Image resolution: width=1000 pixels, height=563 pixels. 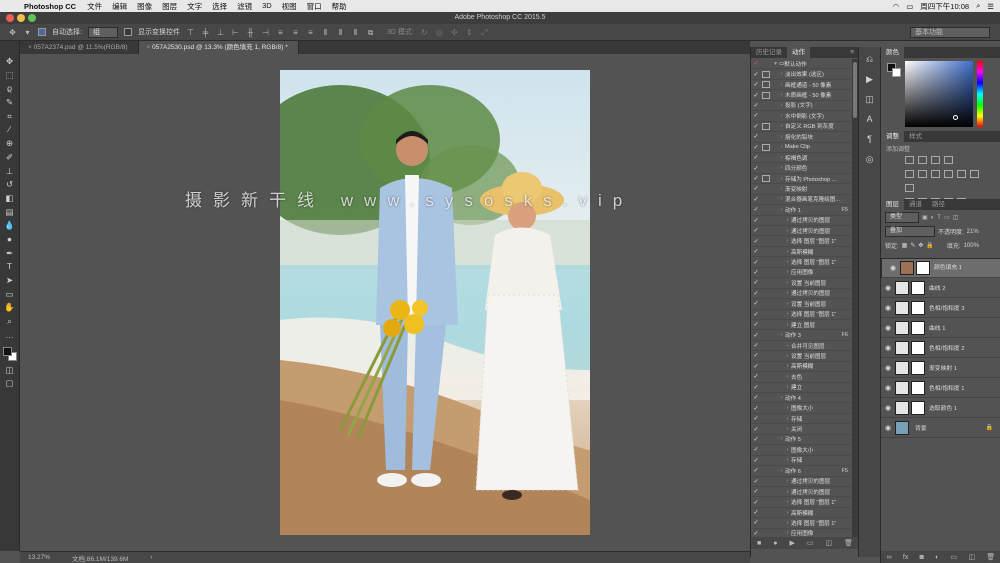 What do you see at coordinates (424, 32) in the screenshot?
I see `3d-rotate-icon: ↻` at bounding box center [424, 32].